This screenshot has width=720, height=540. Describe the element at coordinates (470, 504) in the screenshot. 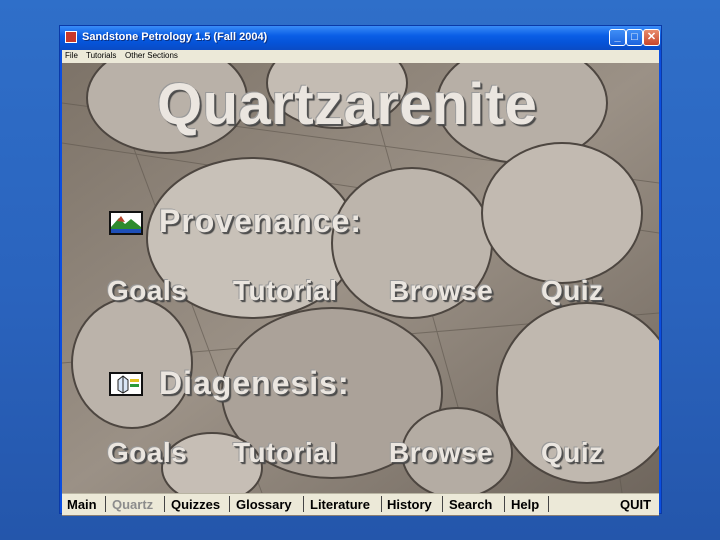

I see `nav-search: Search` at that location.